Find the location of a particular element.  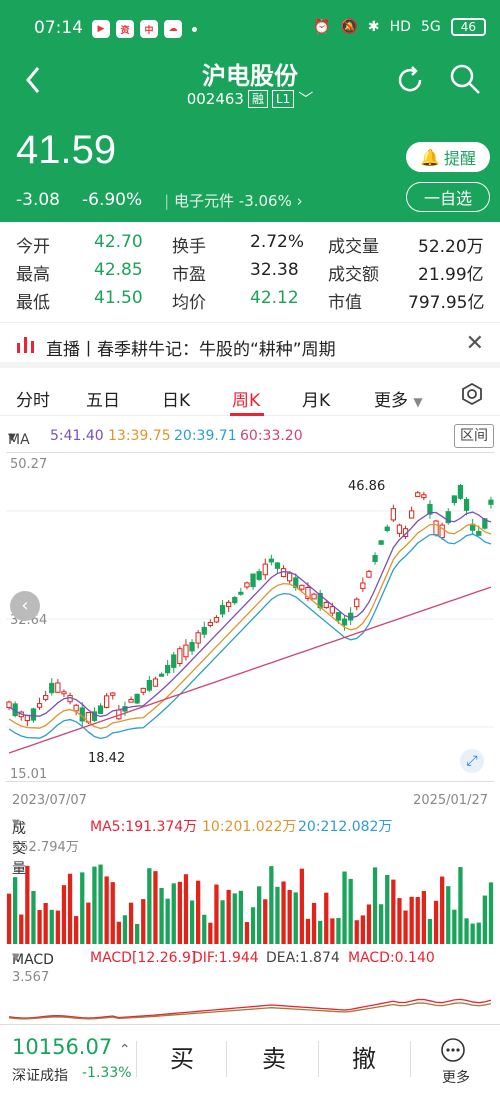

scroll-left-button: ‹ is located at coordinates (25, 606).